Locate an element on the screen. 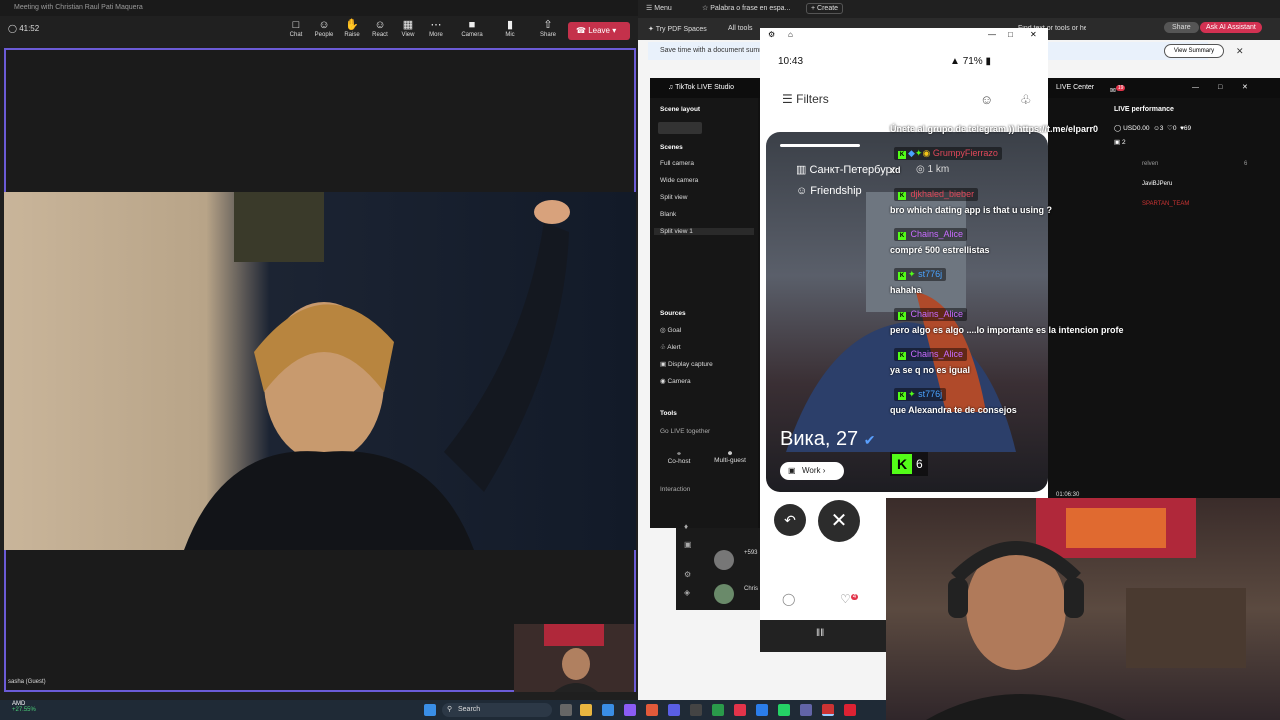 The width and height of the screenshot is (1280, 720). chat-bubble-icon: ◯ is located at coordinates (788, 599).